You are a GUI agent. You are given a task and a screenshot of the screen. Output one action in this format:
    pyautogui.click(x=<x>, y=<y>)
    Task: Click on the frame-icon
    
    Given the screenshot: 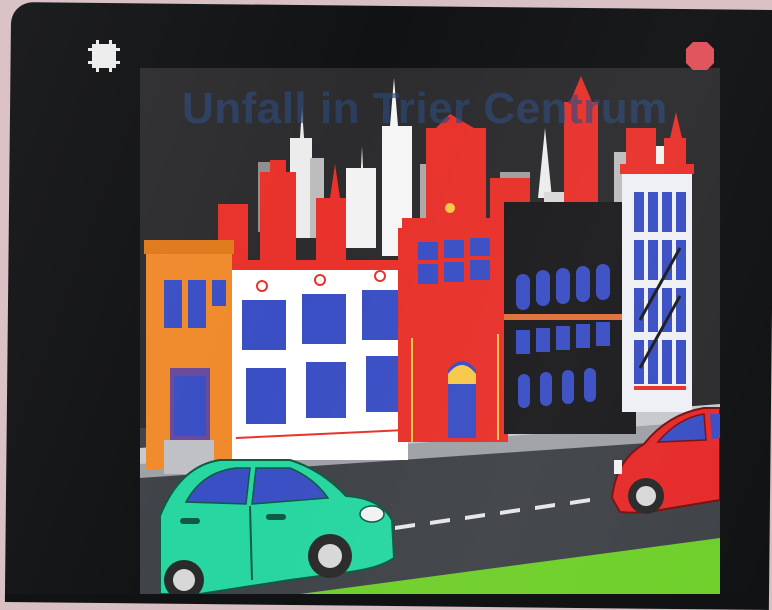 What is the action you would take?
    pyautogui.click(x=104, y=56)
    